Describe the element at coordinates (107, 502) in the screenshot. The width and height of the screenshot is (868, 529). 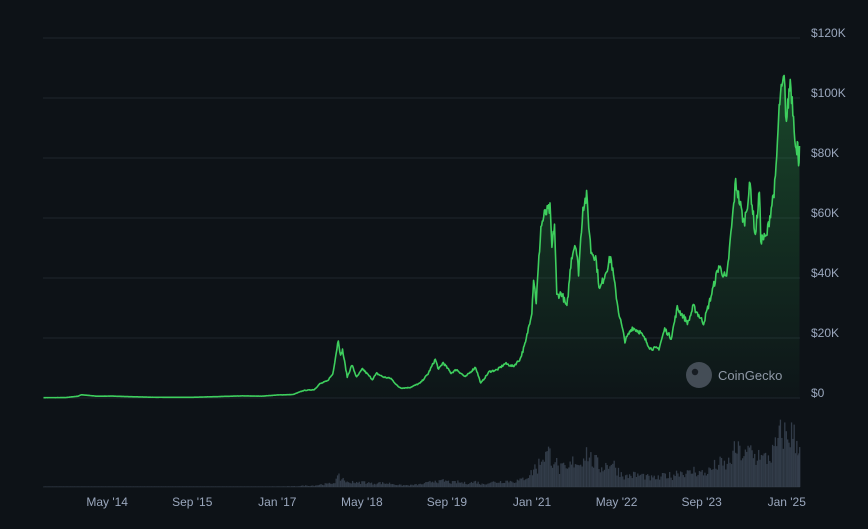
I see `x-tick-label: May '14` at that location.